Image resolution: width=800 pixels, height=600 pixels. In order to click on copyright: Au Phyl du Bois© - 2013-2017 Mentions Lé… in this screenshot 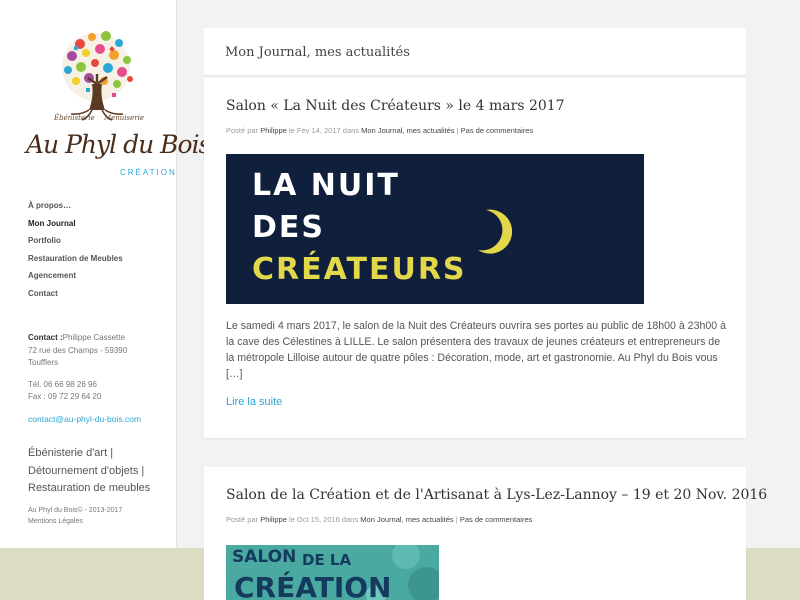, I will do `click(75, 516)`.